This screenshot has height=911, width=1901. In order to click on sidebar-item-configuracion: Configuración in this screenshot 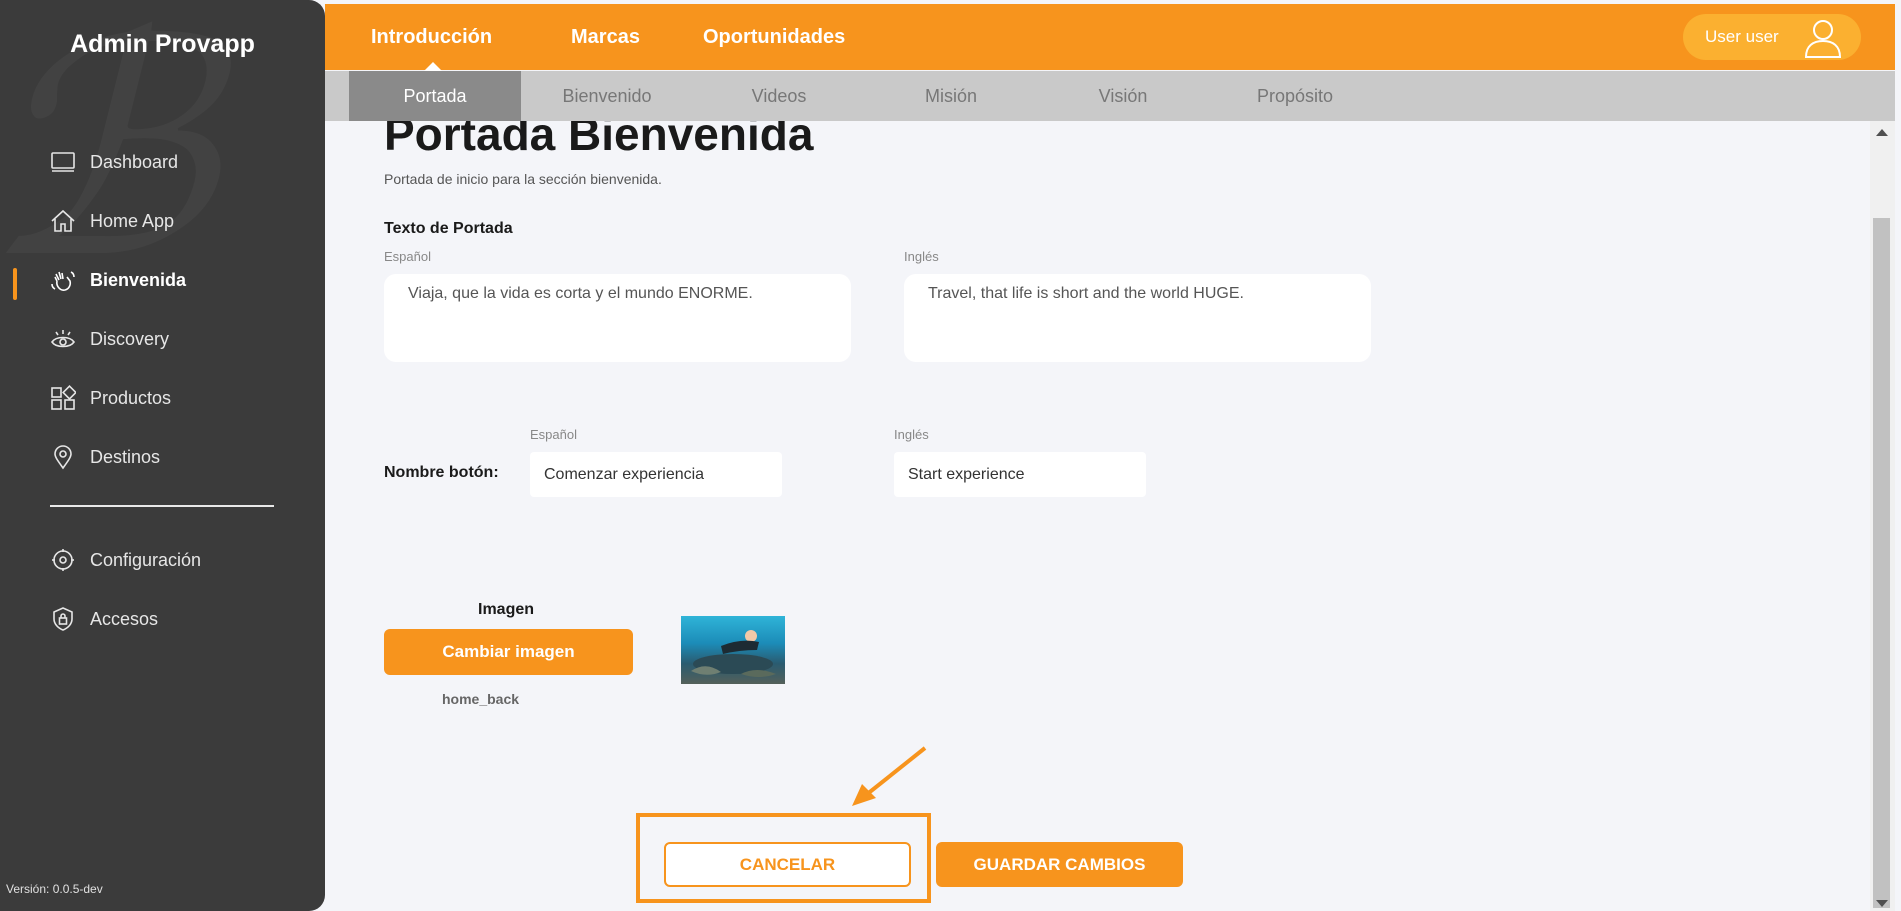, I will do `click(125, 560)`.